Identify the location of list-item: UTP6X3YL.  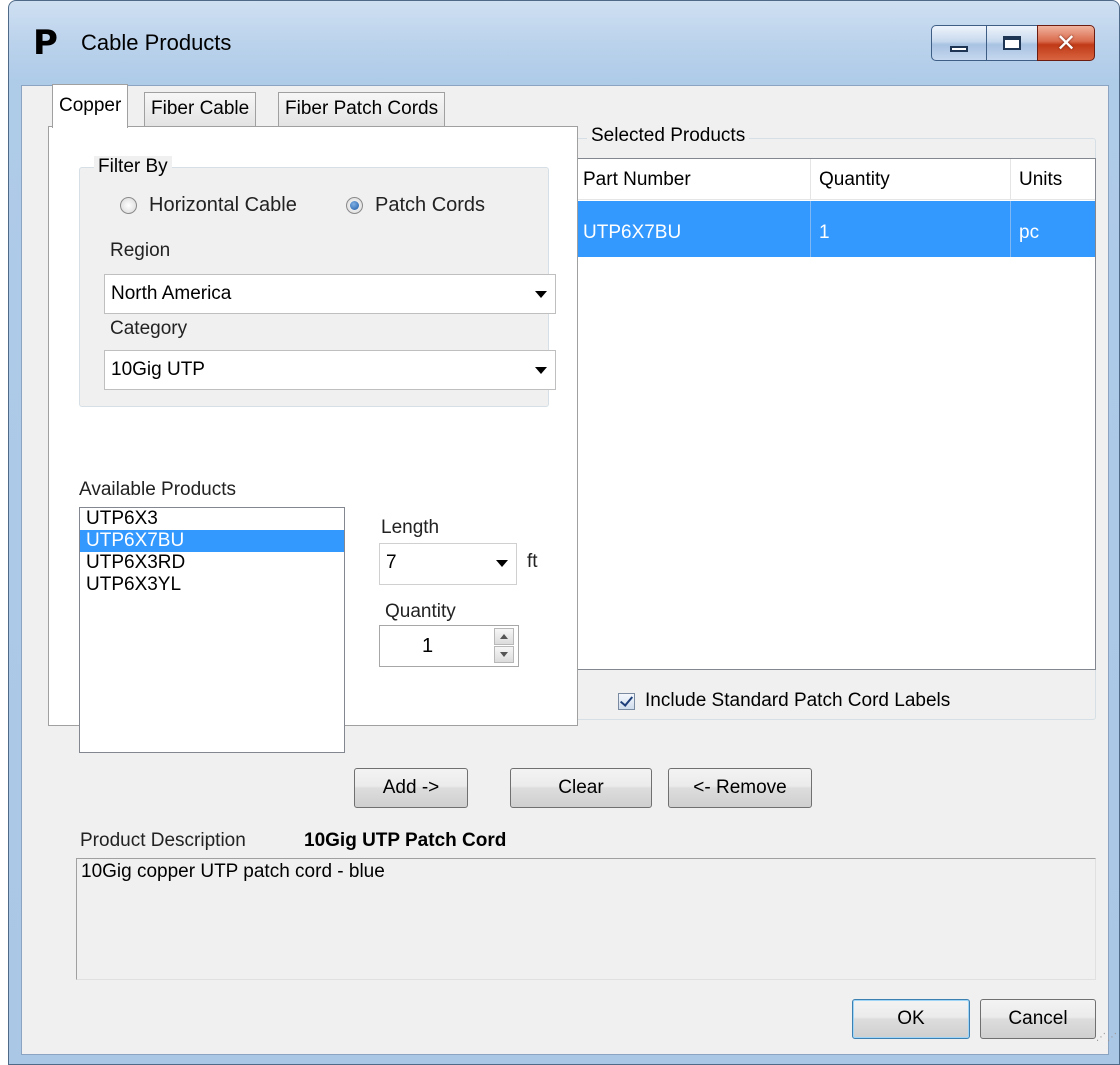
(212, 585).